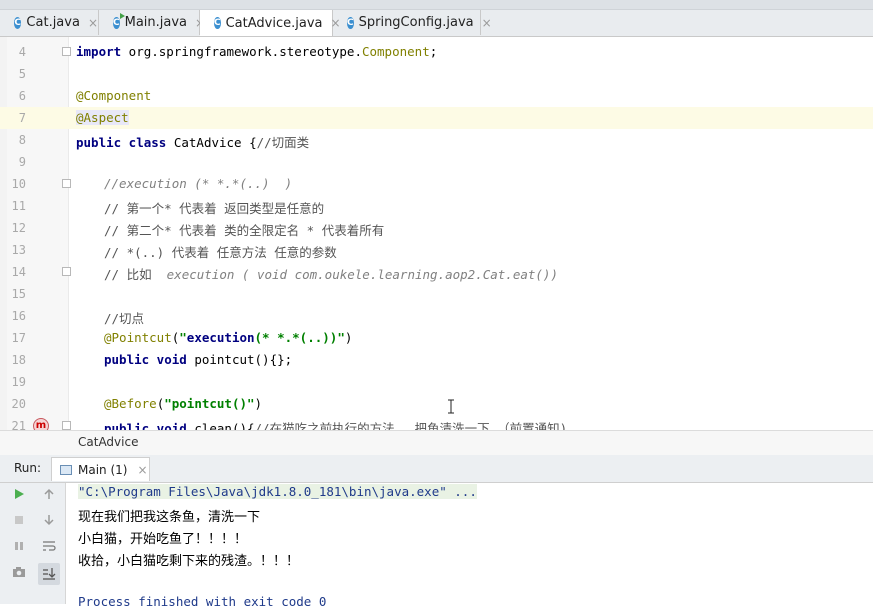  Describe the element at coordinates (18, 272) in the screenshot. I see `line-number: 14` at that location.